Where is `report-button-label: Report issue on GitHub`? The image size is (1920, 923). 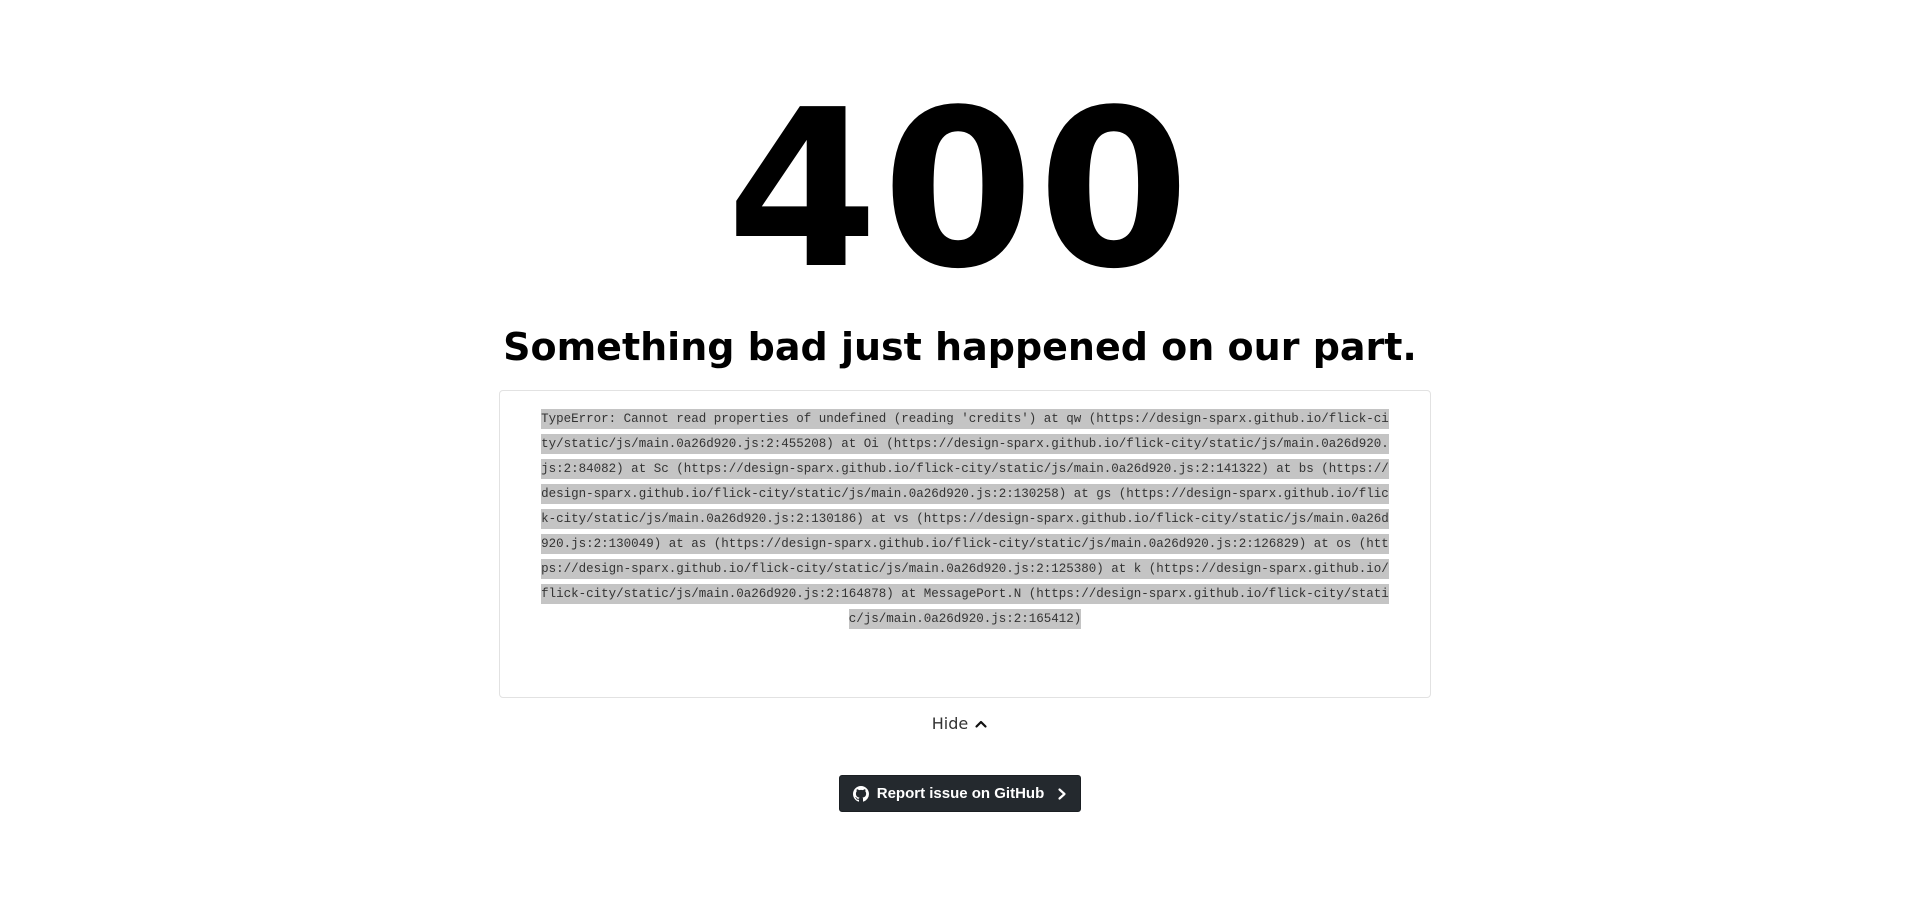 report-button-label: Report issue on GitHub is located at coordinates (960, 793).